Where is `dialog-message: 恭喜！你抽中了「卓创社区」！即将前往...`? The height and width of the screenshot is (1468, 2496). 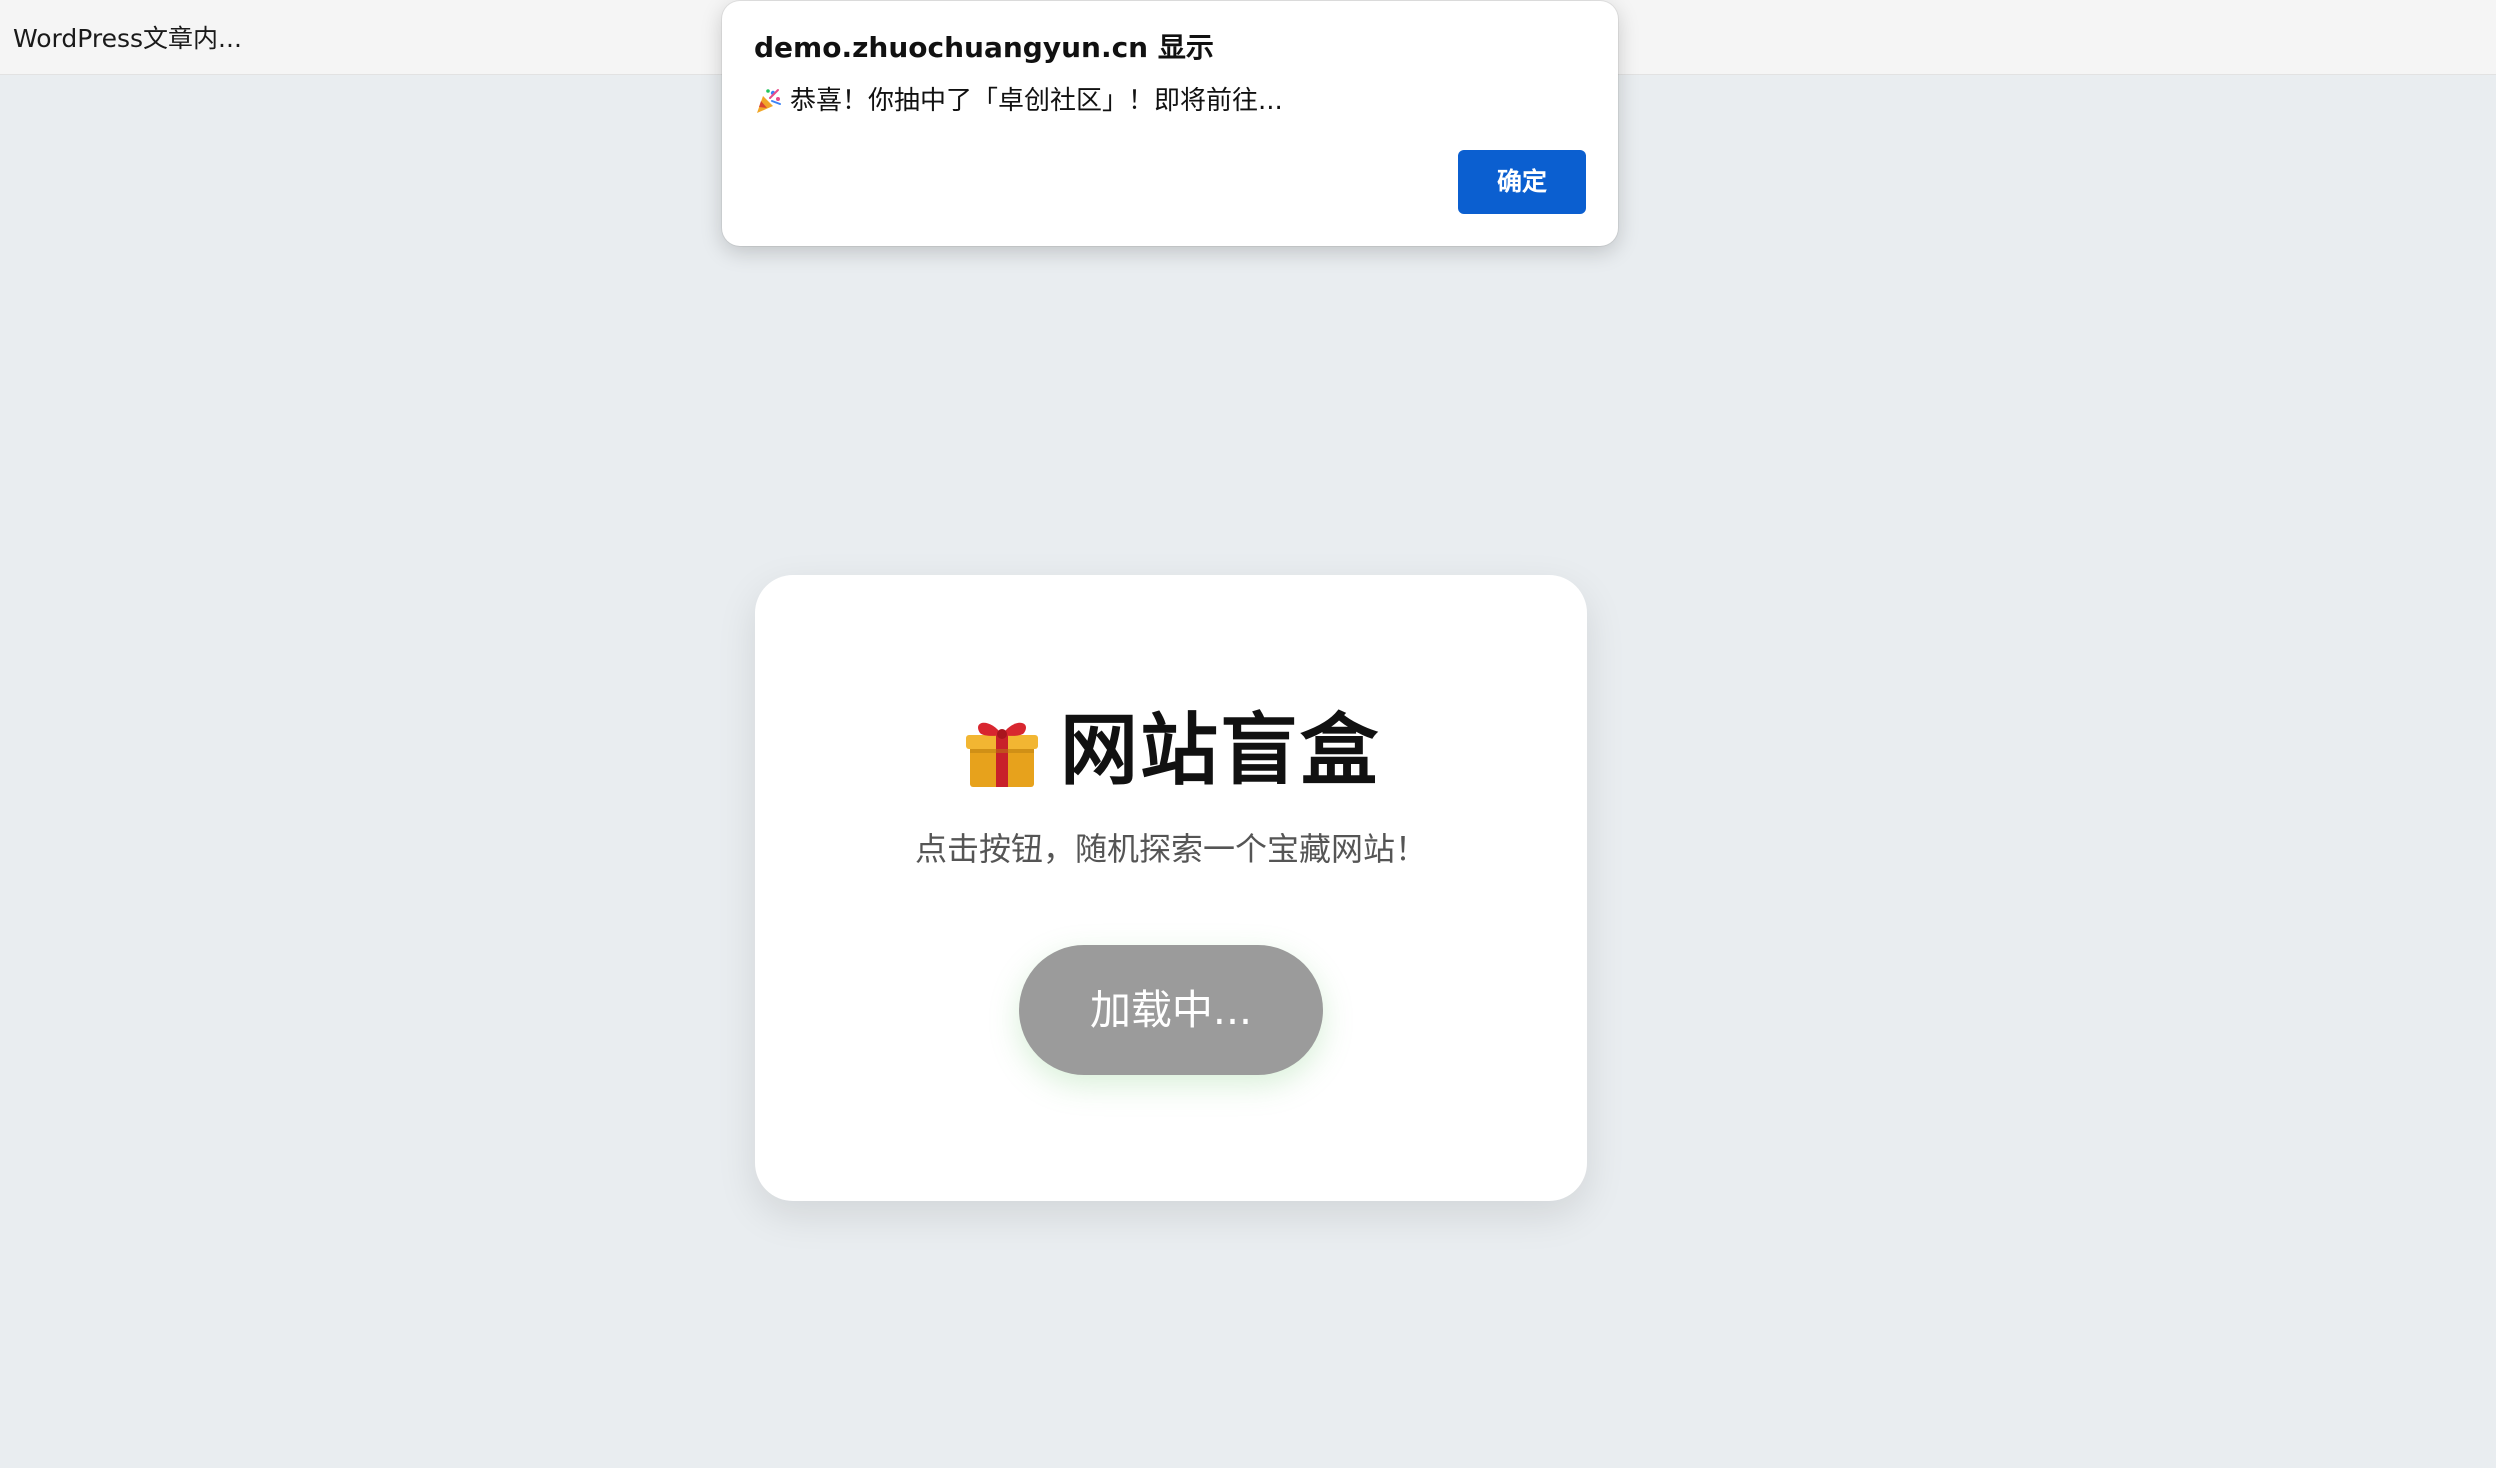
dialog-message: 恭喜！你抽中了「卓创社区」！即将前往... is located at coordinates (1036, 101).